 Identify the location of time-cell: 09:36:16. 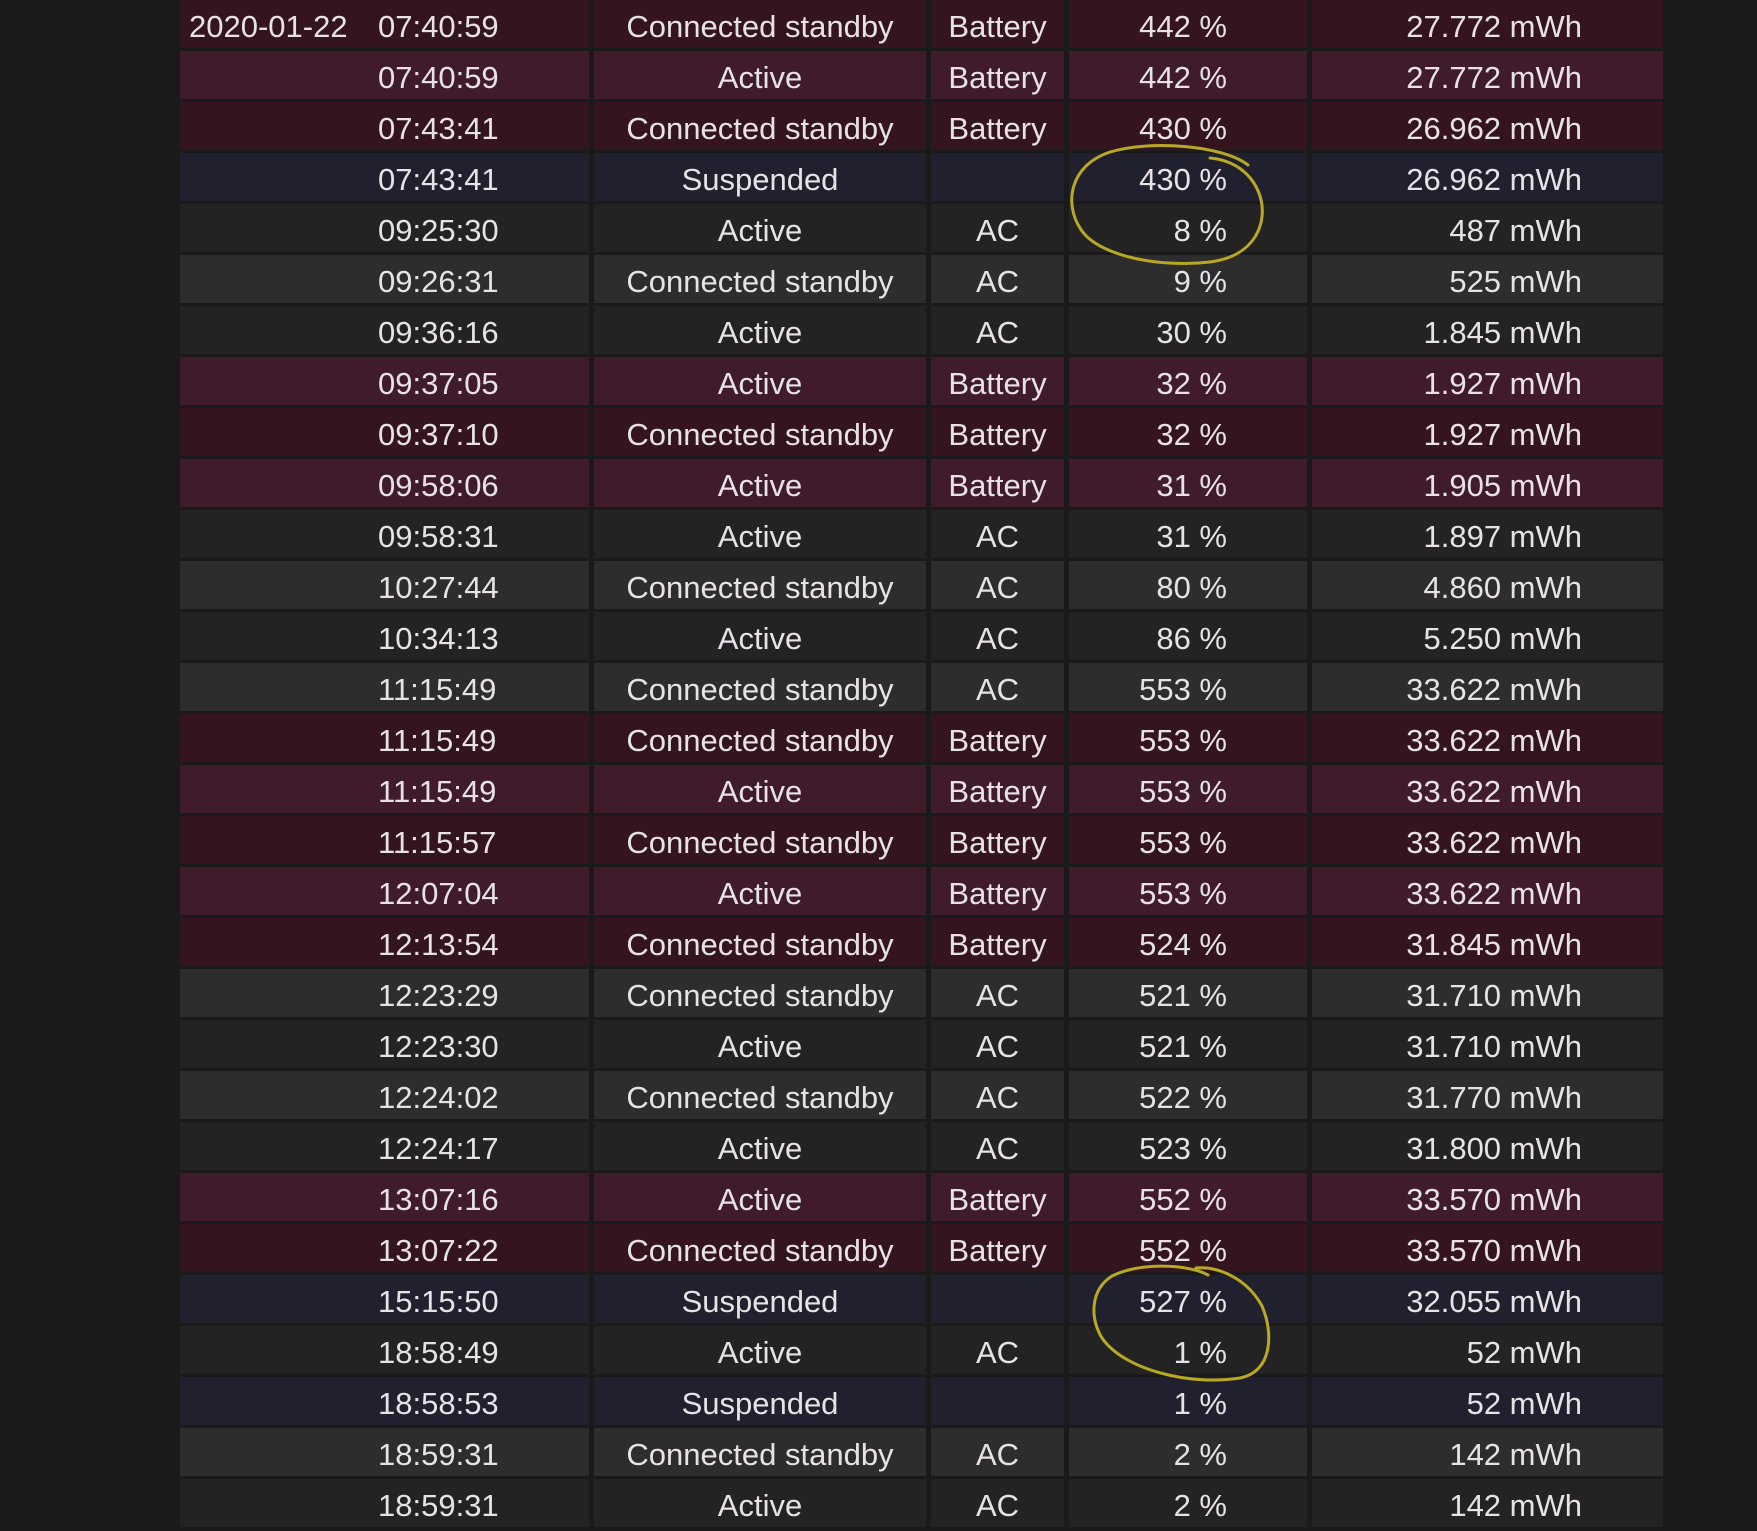
(479, 330).